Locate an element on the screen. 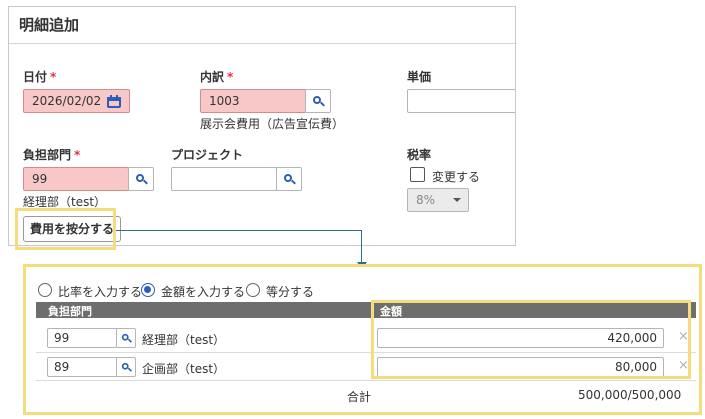 This screenshot has height=419, width=705. breakdown-description: 展示会費用（広告宣伝費） is located at coordinates (272, 124).